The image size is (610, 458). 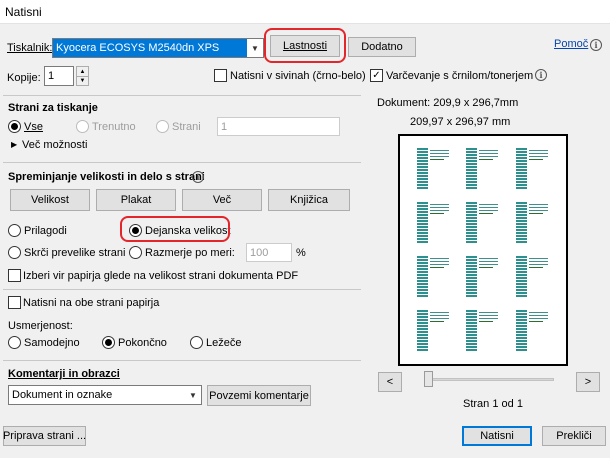 What do you see at coordinates (82, 126) in the screenshot?
I see `pages-current-radio` at bounding box center [82, 126].